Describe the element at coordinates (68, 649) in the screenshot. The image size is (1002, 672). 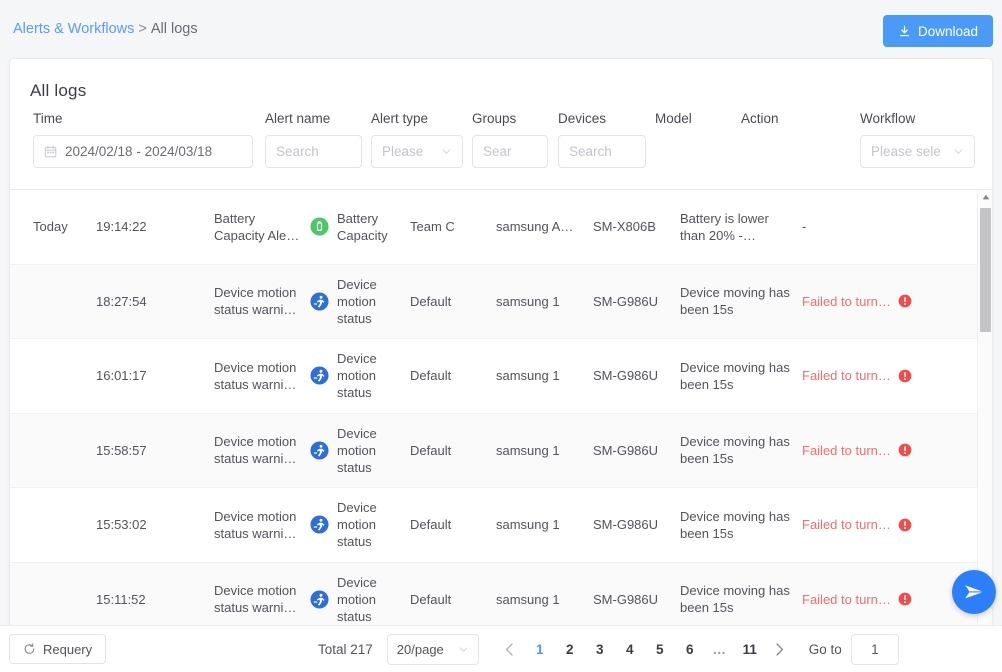
I see `requery-label: Requery` at that location.